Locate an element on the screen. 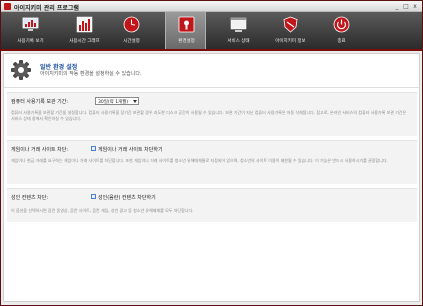  tool-usage-log: 사용기록 보기 is located at coordinates (30, 30).